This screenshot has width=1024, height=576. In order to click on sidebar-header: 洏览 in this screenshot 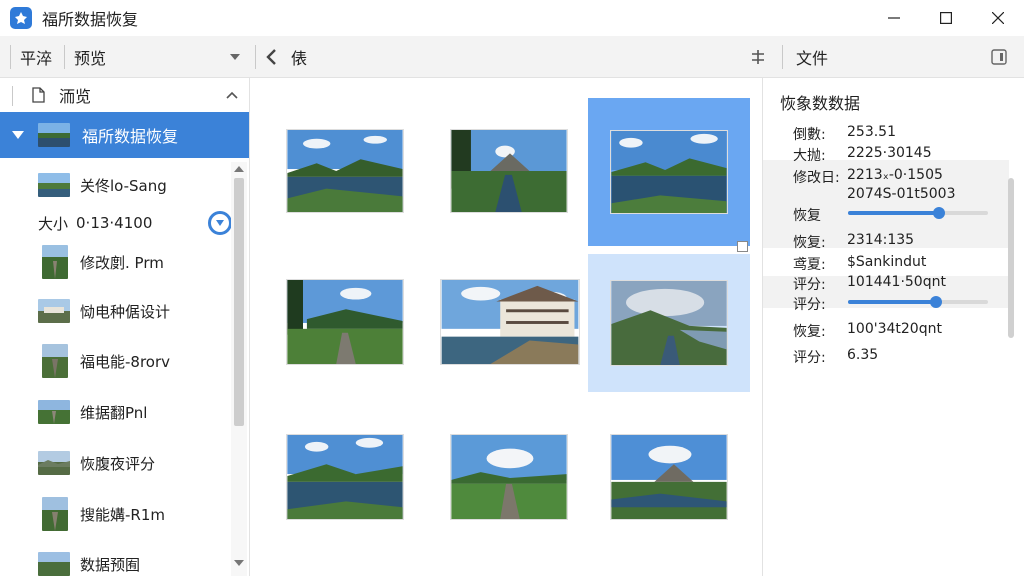, I will do `click(124, 95)`.